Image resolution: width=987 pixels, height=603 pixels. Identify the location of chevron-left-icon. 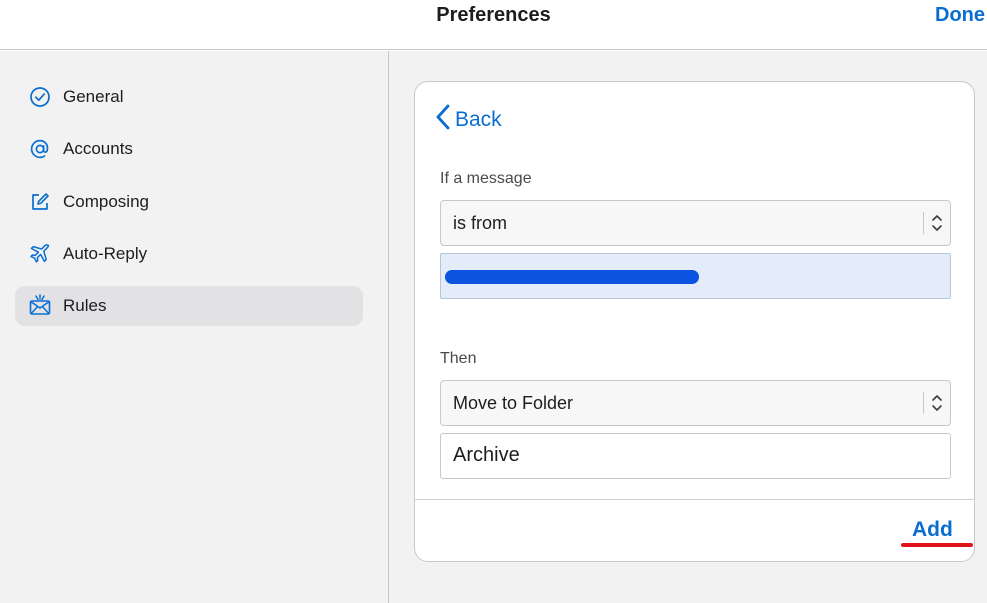
(443, 119).